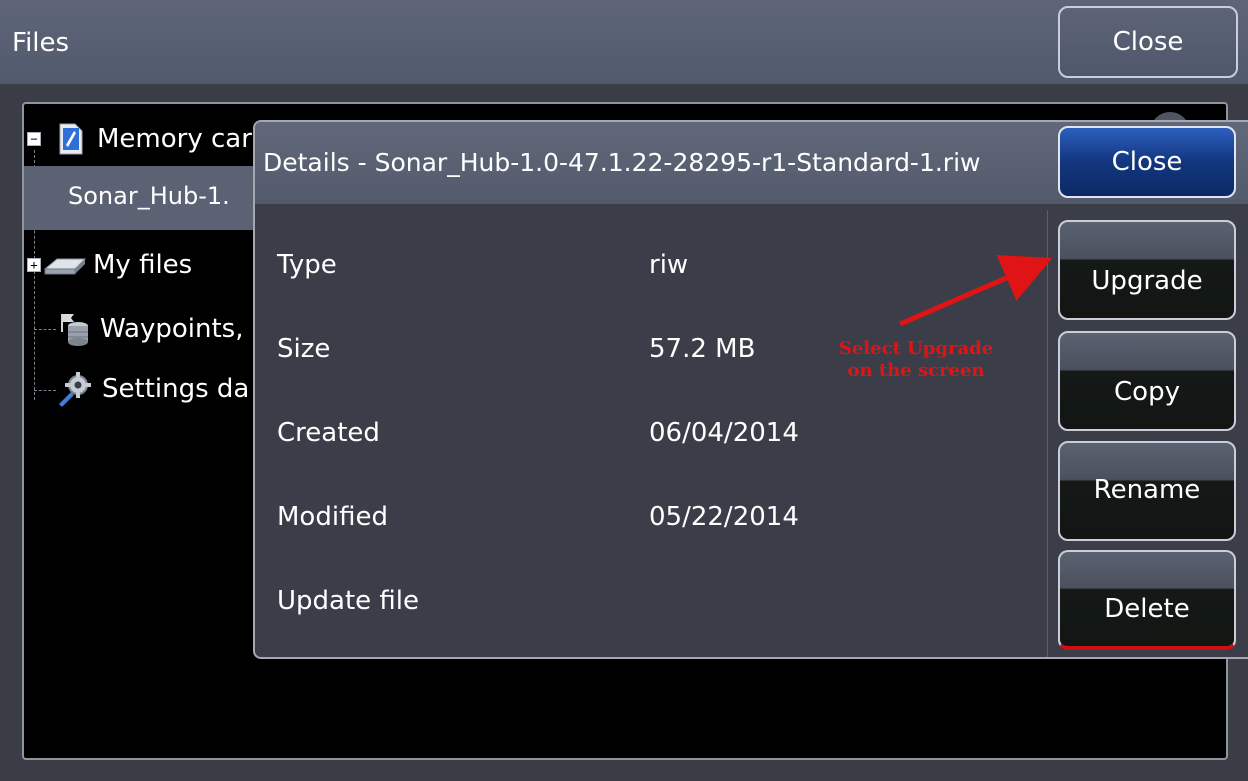 This screenshot has height=781, width=1248. Describe the element at coordinates (916, 370) in the screenshot. I see `annotation-line-2: on the screen` at that location.